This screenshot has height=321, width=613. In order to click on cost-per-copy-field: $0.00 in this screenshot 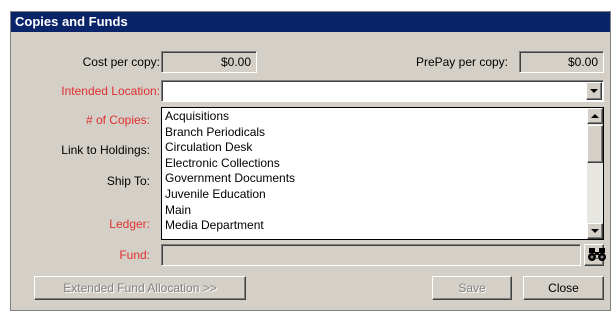, I will do `click(209, 62)`.